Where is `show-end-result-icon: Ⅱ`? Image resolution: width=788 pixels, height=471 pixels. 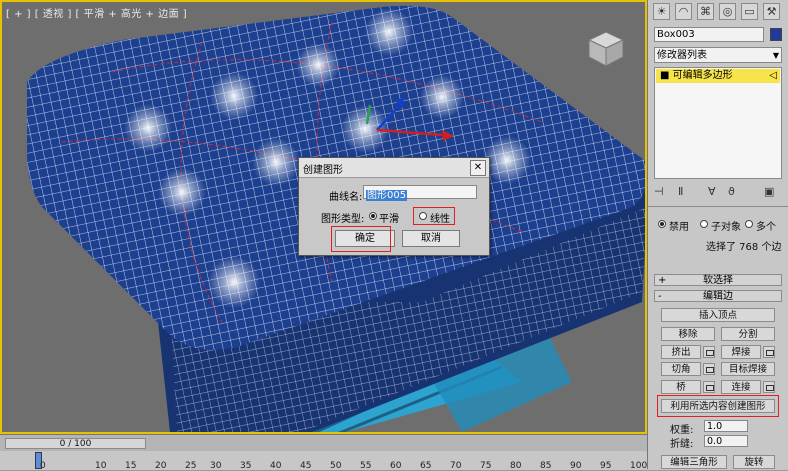 show-end-result-icon: Ⅱ is located at coordinates (680, 191).